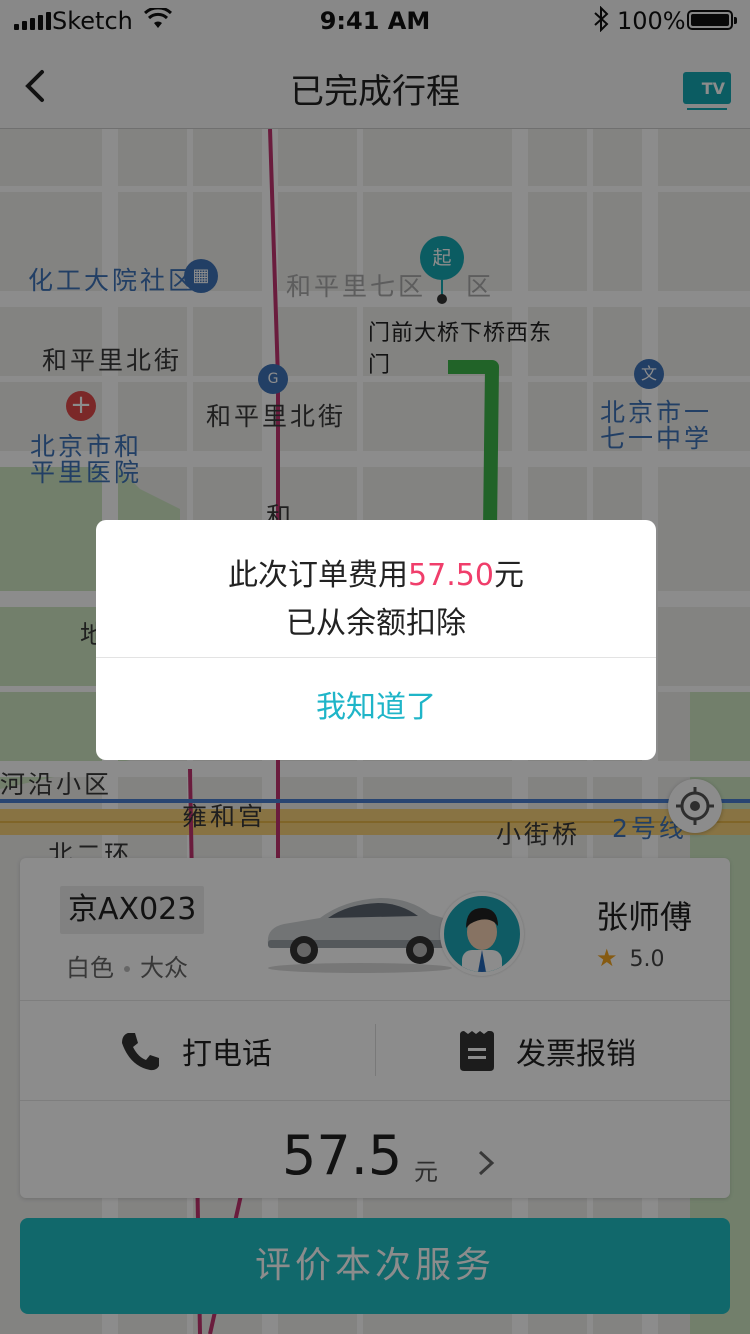 Image resolution: width=750 pixels, height=1334 pixels. What do you see at coordinates (451, 575) in the screenshot?
I see `dialog-amount: 57.50` at bounding box center [451, 575].